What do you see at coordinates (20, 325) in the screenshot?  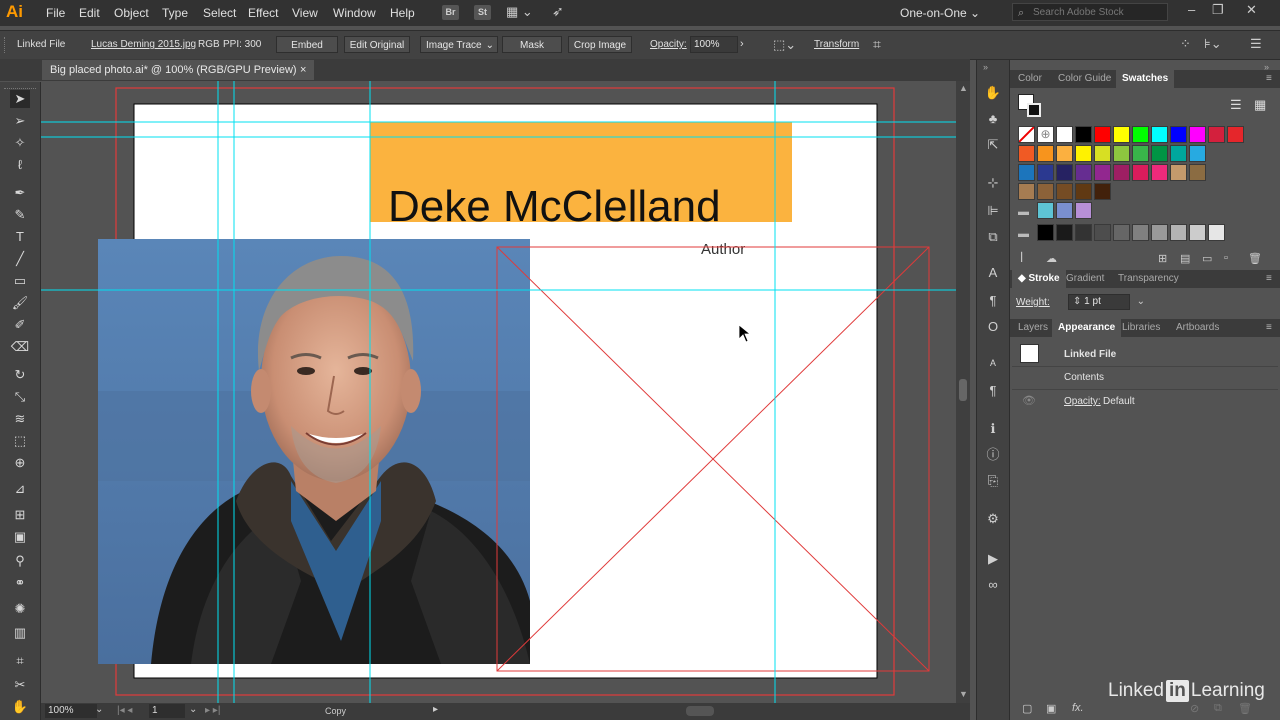 I see `shaper-tool-icon: ✐` at bounding box center [20, 325].